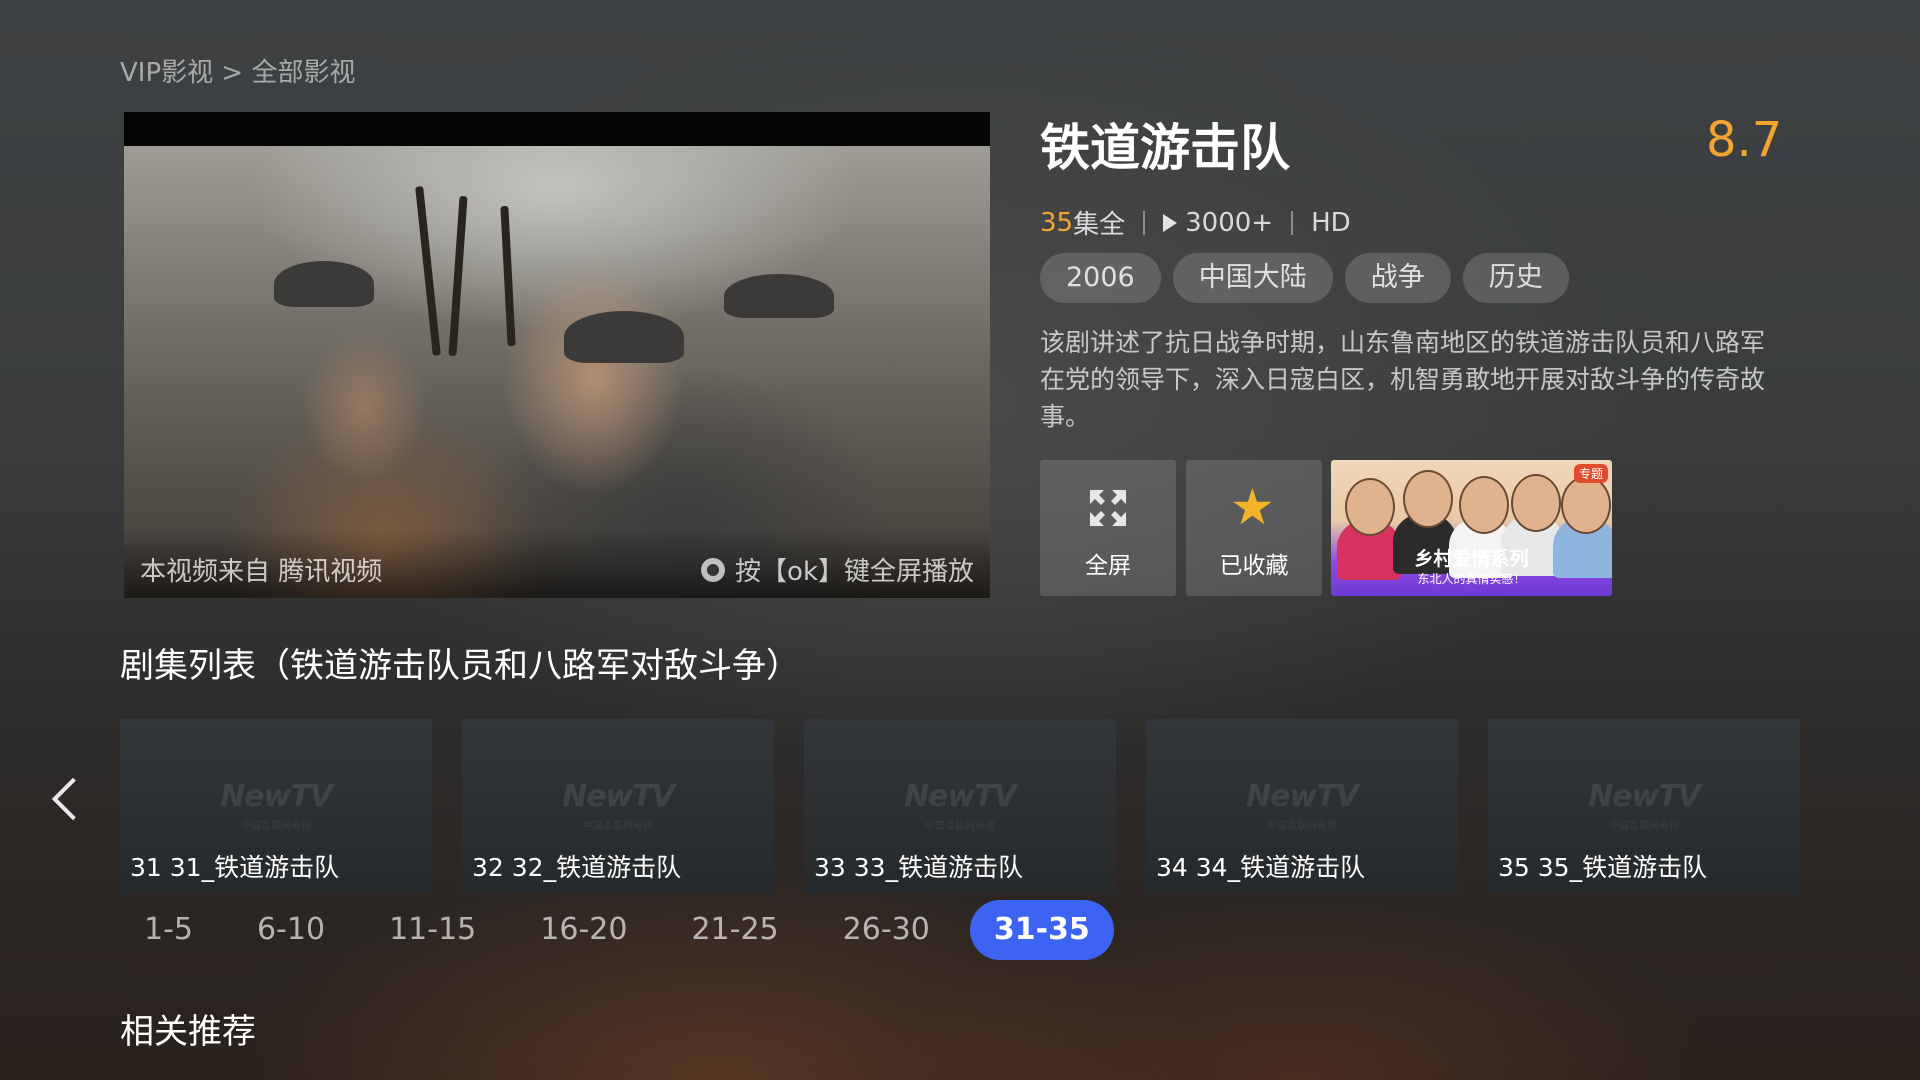  Describe the element at coordinates (1229, 222) in the screenshot. I see `play-count: 3000+` at that location.